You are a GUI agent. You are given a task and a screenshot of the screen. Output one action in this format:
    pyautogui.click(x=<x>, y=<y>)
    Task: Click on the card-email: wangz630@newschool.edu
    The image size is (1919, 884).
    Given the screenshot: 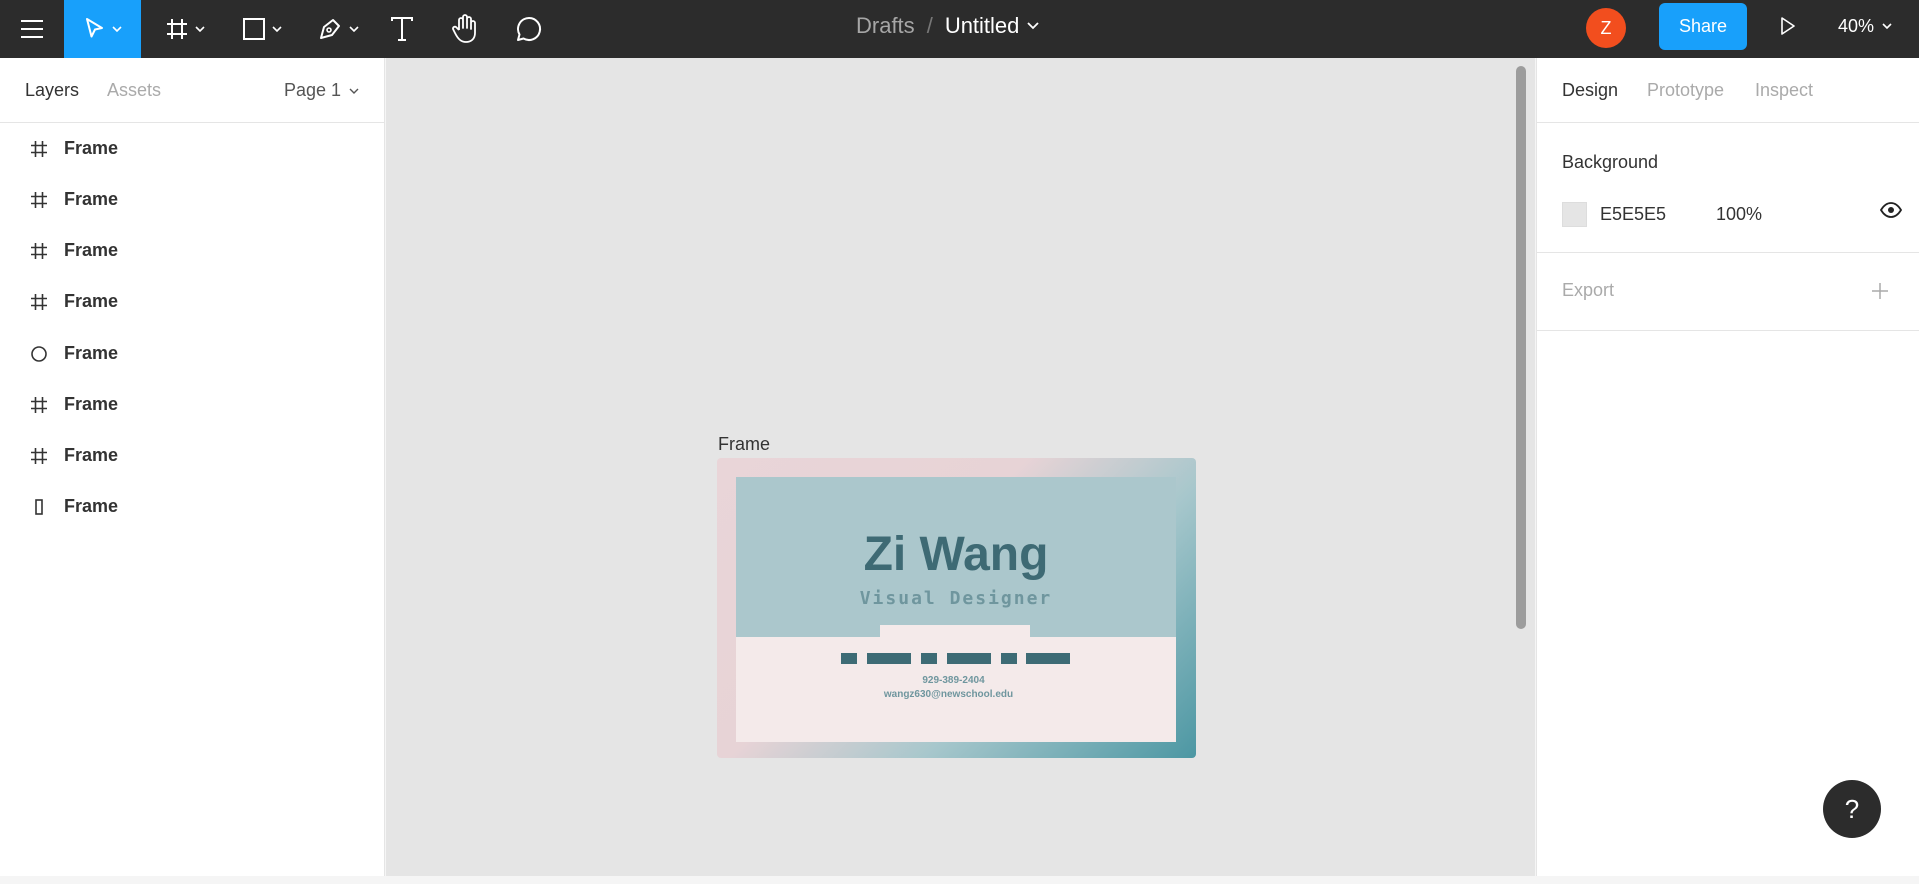 What is the action you would take?
    pyautogui.click(x=948, y=694)
    